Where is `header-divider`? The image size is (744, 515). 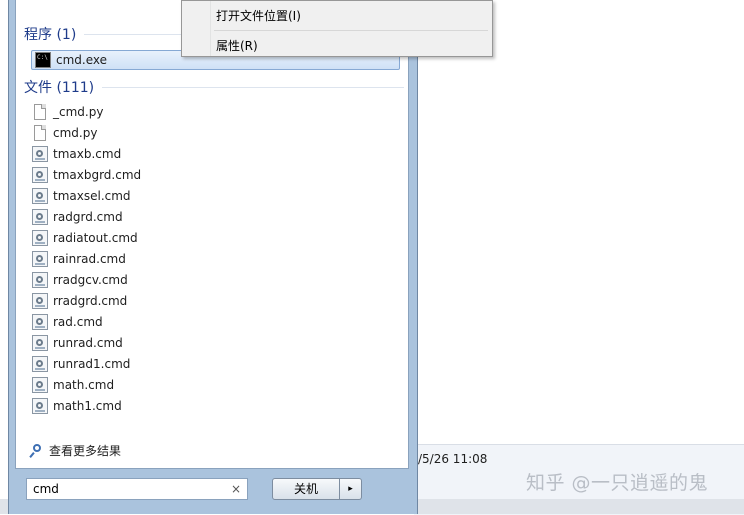
header-divider is located at coordinates (253, 87).